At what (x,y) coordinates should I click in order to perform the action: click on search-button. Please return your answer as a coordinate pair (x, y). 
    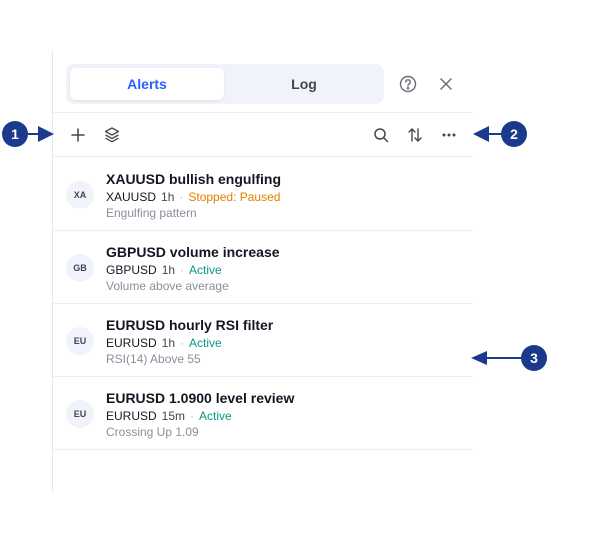
    Looking at the image, I should click on (381, 135).